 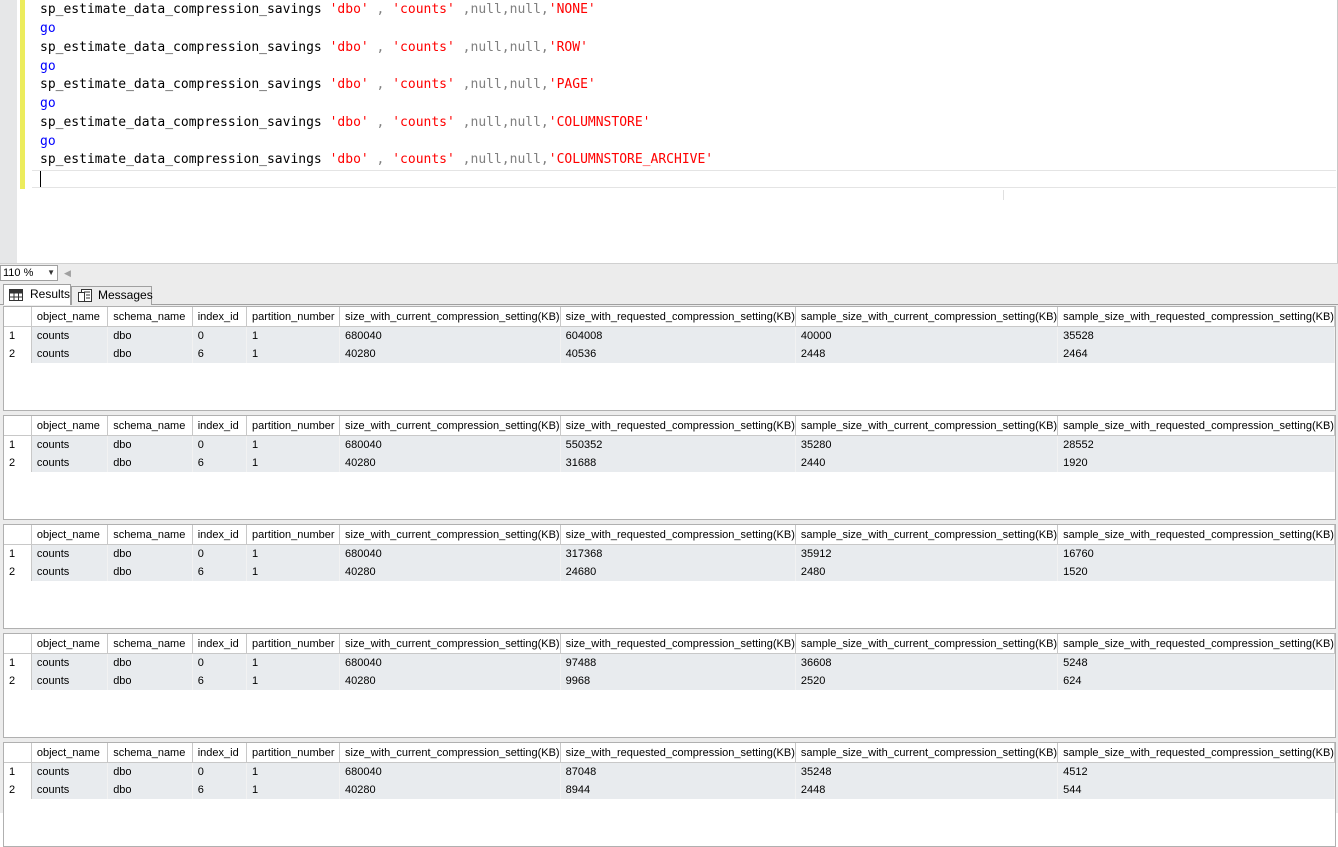 What do you see at coordinates (112, 295) in the screenshot?
I see `tab-messages: Messages` at bounding box center [112, 295].